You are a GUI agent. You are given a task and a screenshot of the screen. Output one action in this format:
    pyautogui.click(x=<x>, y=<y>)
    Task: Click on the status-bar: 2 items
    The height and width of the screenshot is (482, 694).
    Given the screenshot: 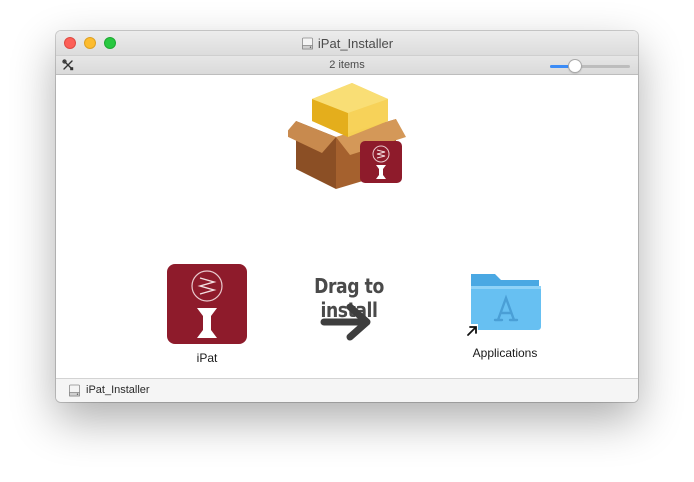 What is the action you would take?
    pyautogui.click(x=347, y=65)
    